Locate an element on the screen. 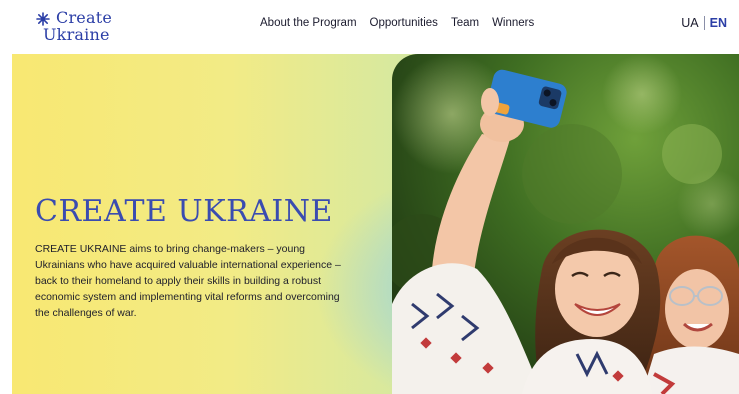  nav-winners: Winners is located at coordinates (513, 23).